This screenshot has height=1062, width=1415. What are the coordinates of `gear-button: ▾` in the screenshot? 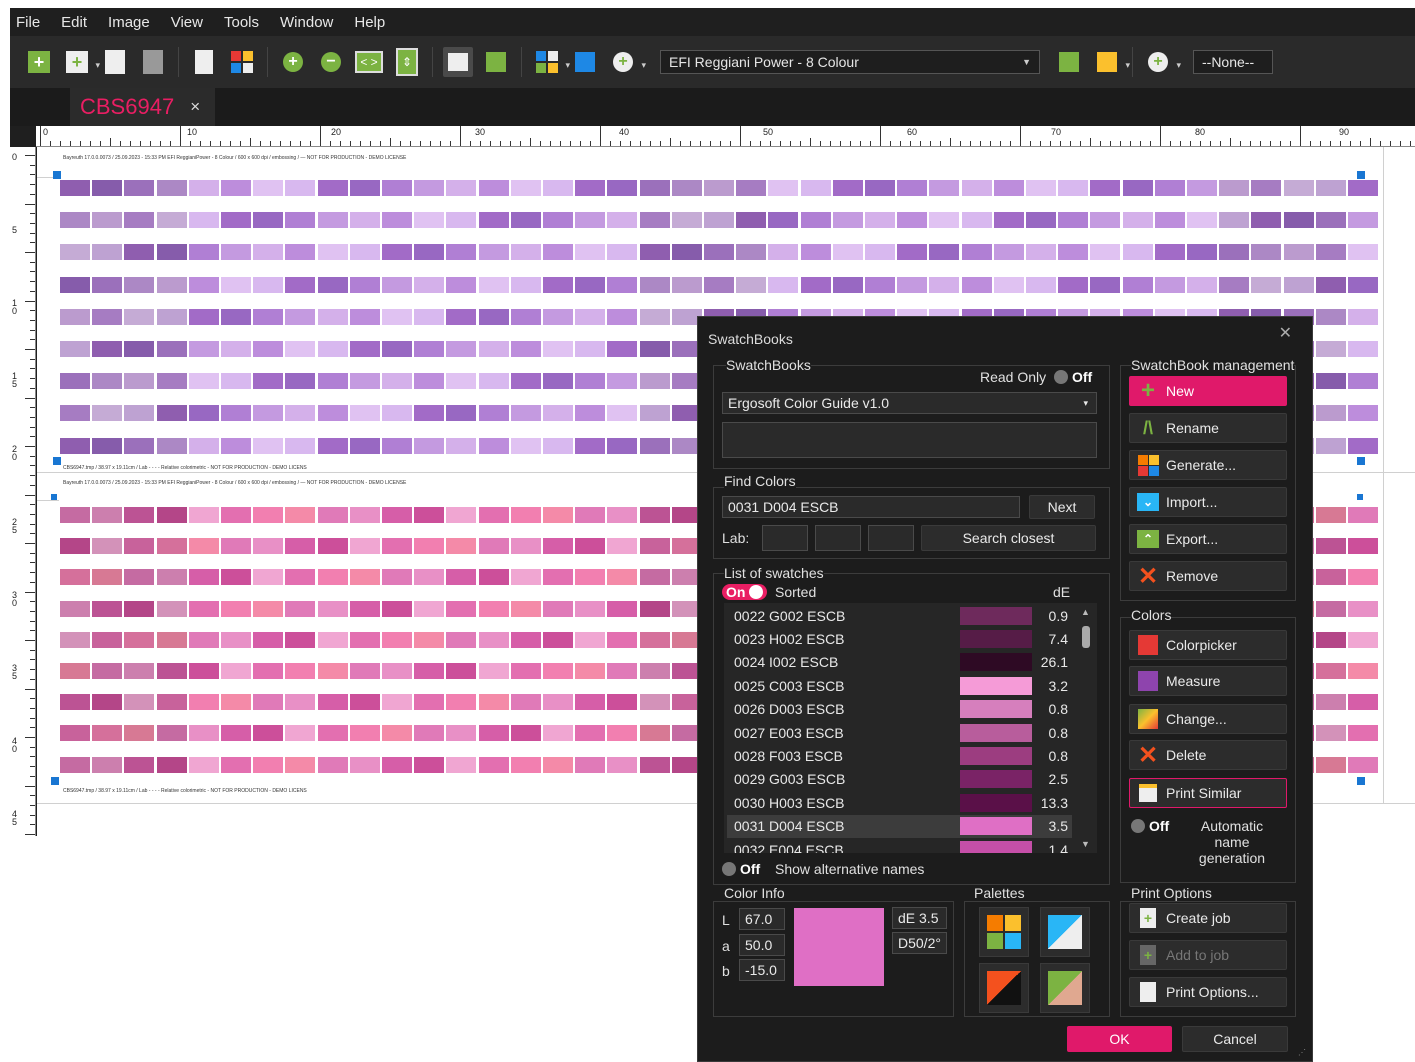 It's located at (1111, 62).